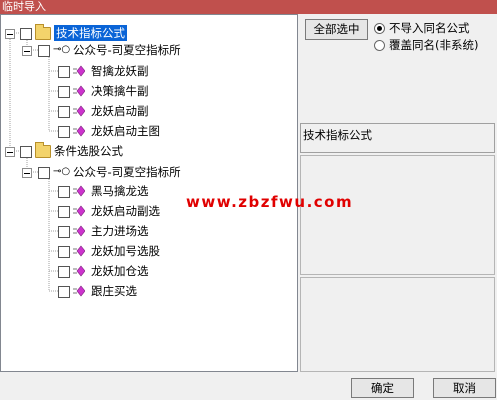 Image resolution: width=497 pixels, height=400 pixels. I want to click on item-label: 跟庄买选, so click(114, 291).